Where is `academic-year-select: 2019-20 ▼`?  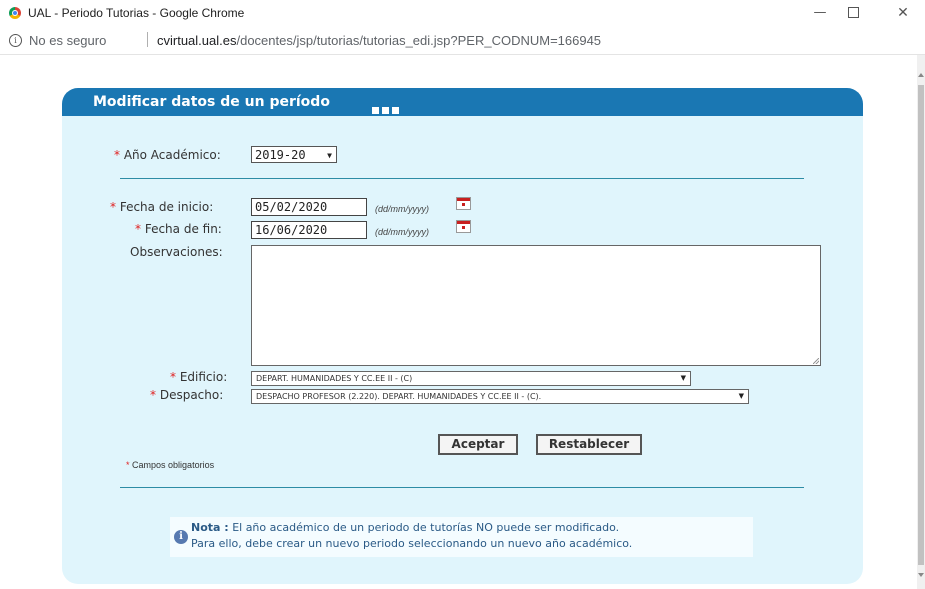
academic-year-select: 2019-20 ▼ is located at coordinates (294, 154).